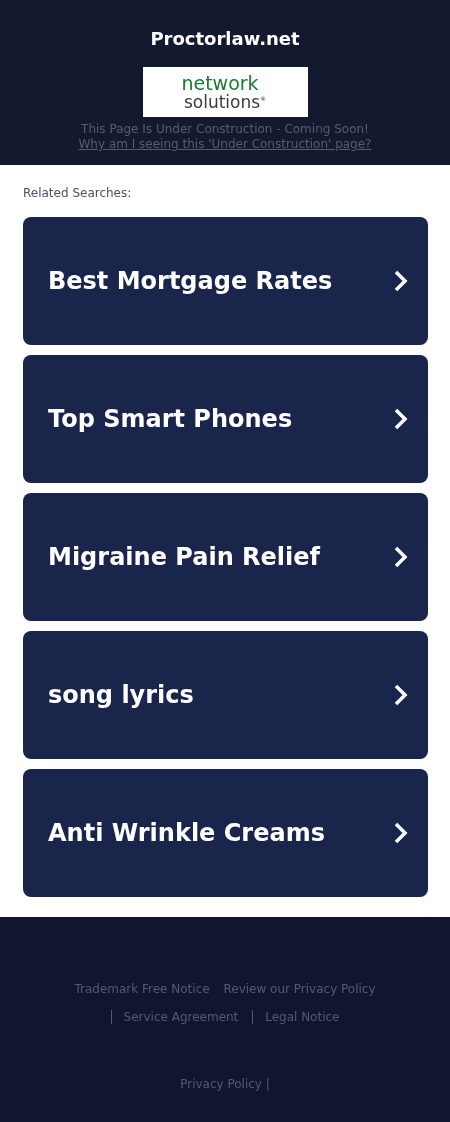 Image resolution: width=450 pixels, height=1122 pixels. Describe the element at coordinates (296, 1017) in the screenshot. I see `footer-link: Legal Notice` at that location.